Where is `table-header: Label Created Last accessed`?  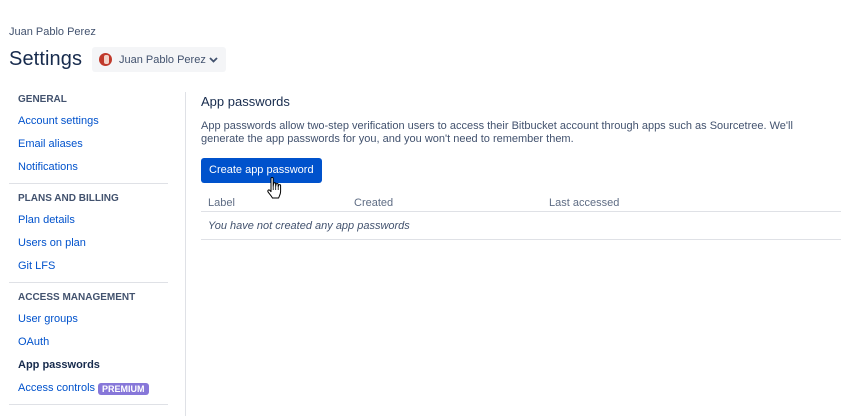 table-header: Label Created Last accessed is located at coordinates (521, 203).